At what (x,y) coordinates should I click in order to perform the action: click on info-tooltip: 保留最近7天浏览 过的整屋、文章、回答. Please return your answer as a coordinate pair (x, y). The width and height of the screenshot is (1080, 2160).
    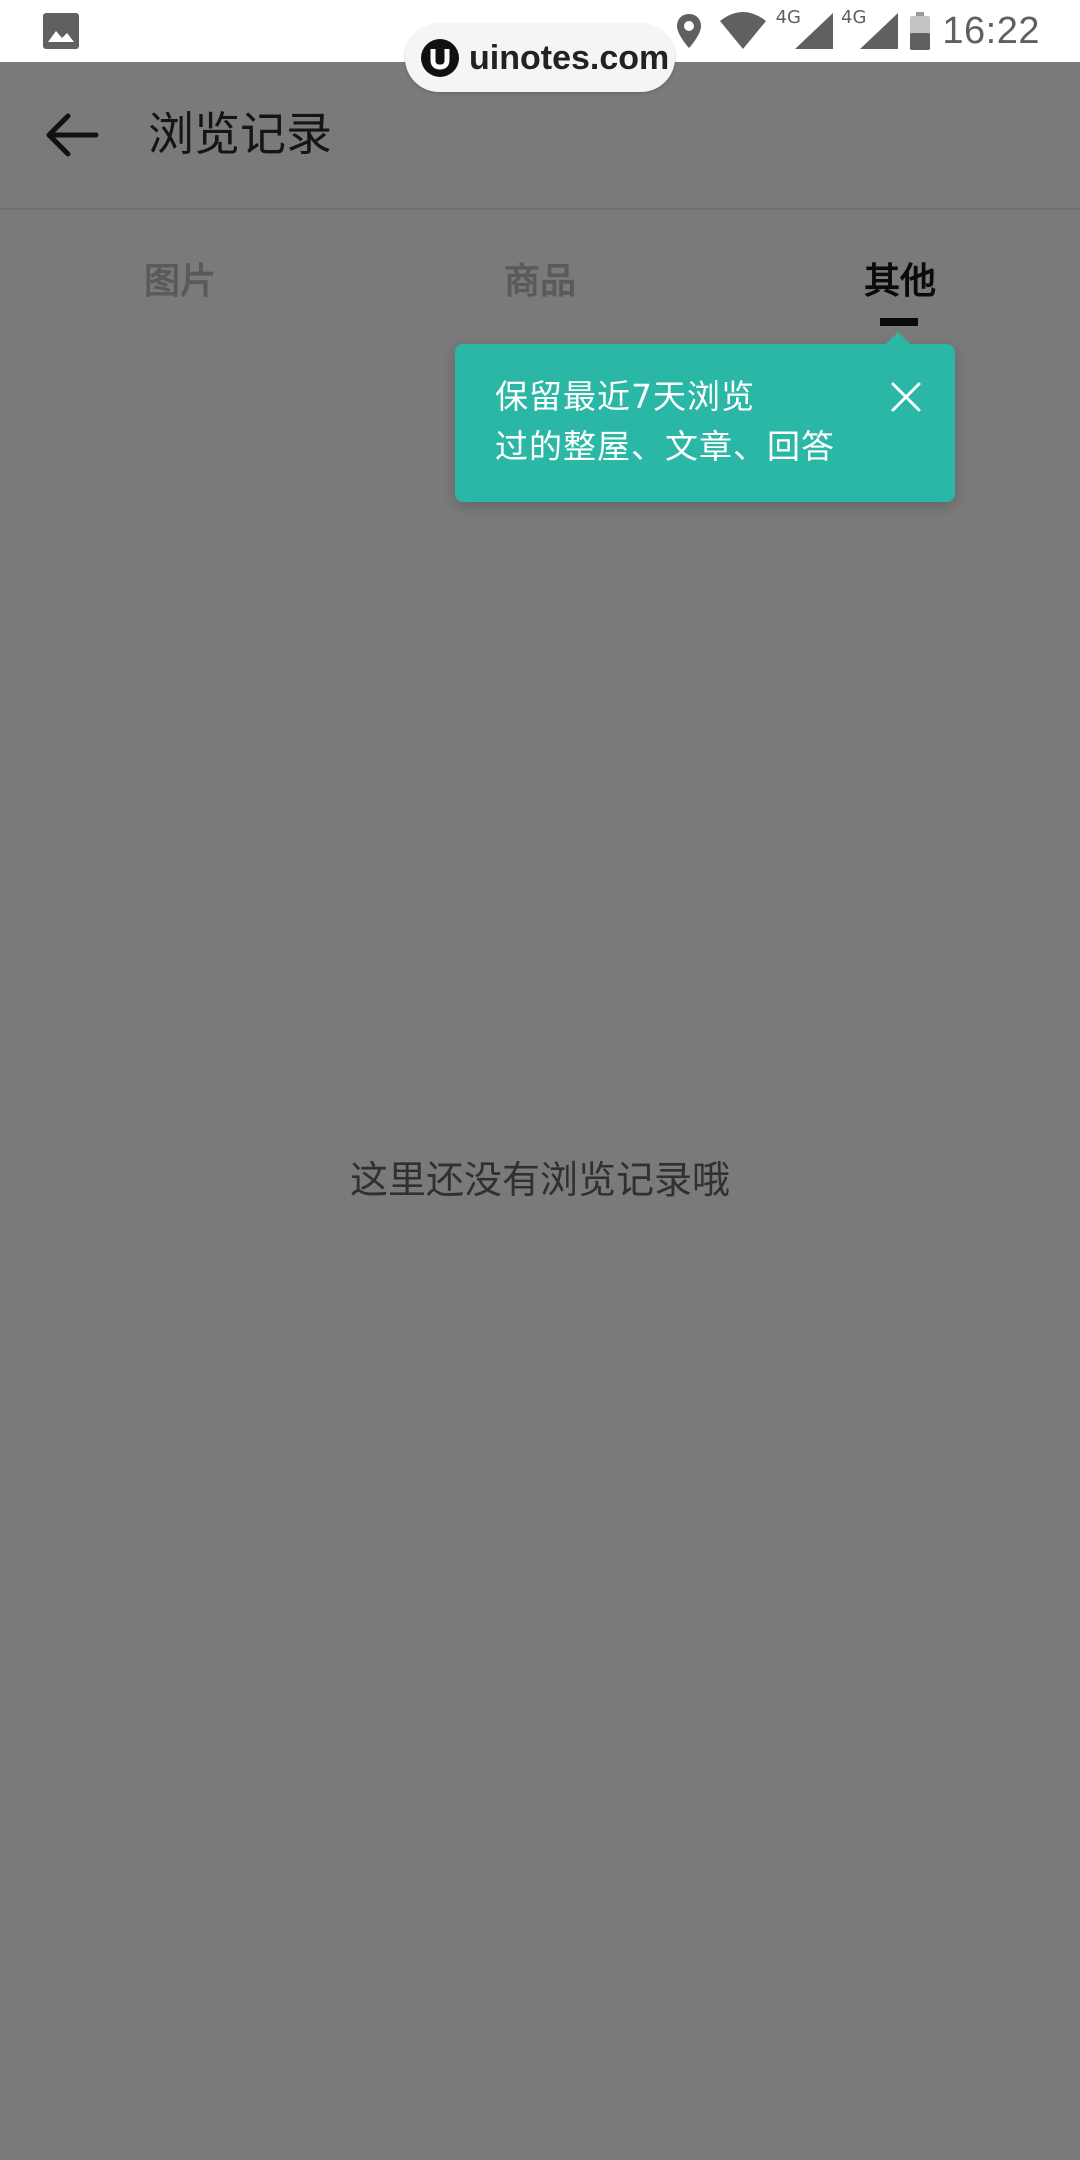
    Looking at the image, I should click on (705, 417).